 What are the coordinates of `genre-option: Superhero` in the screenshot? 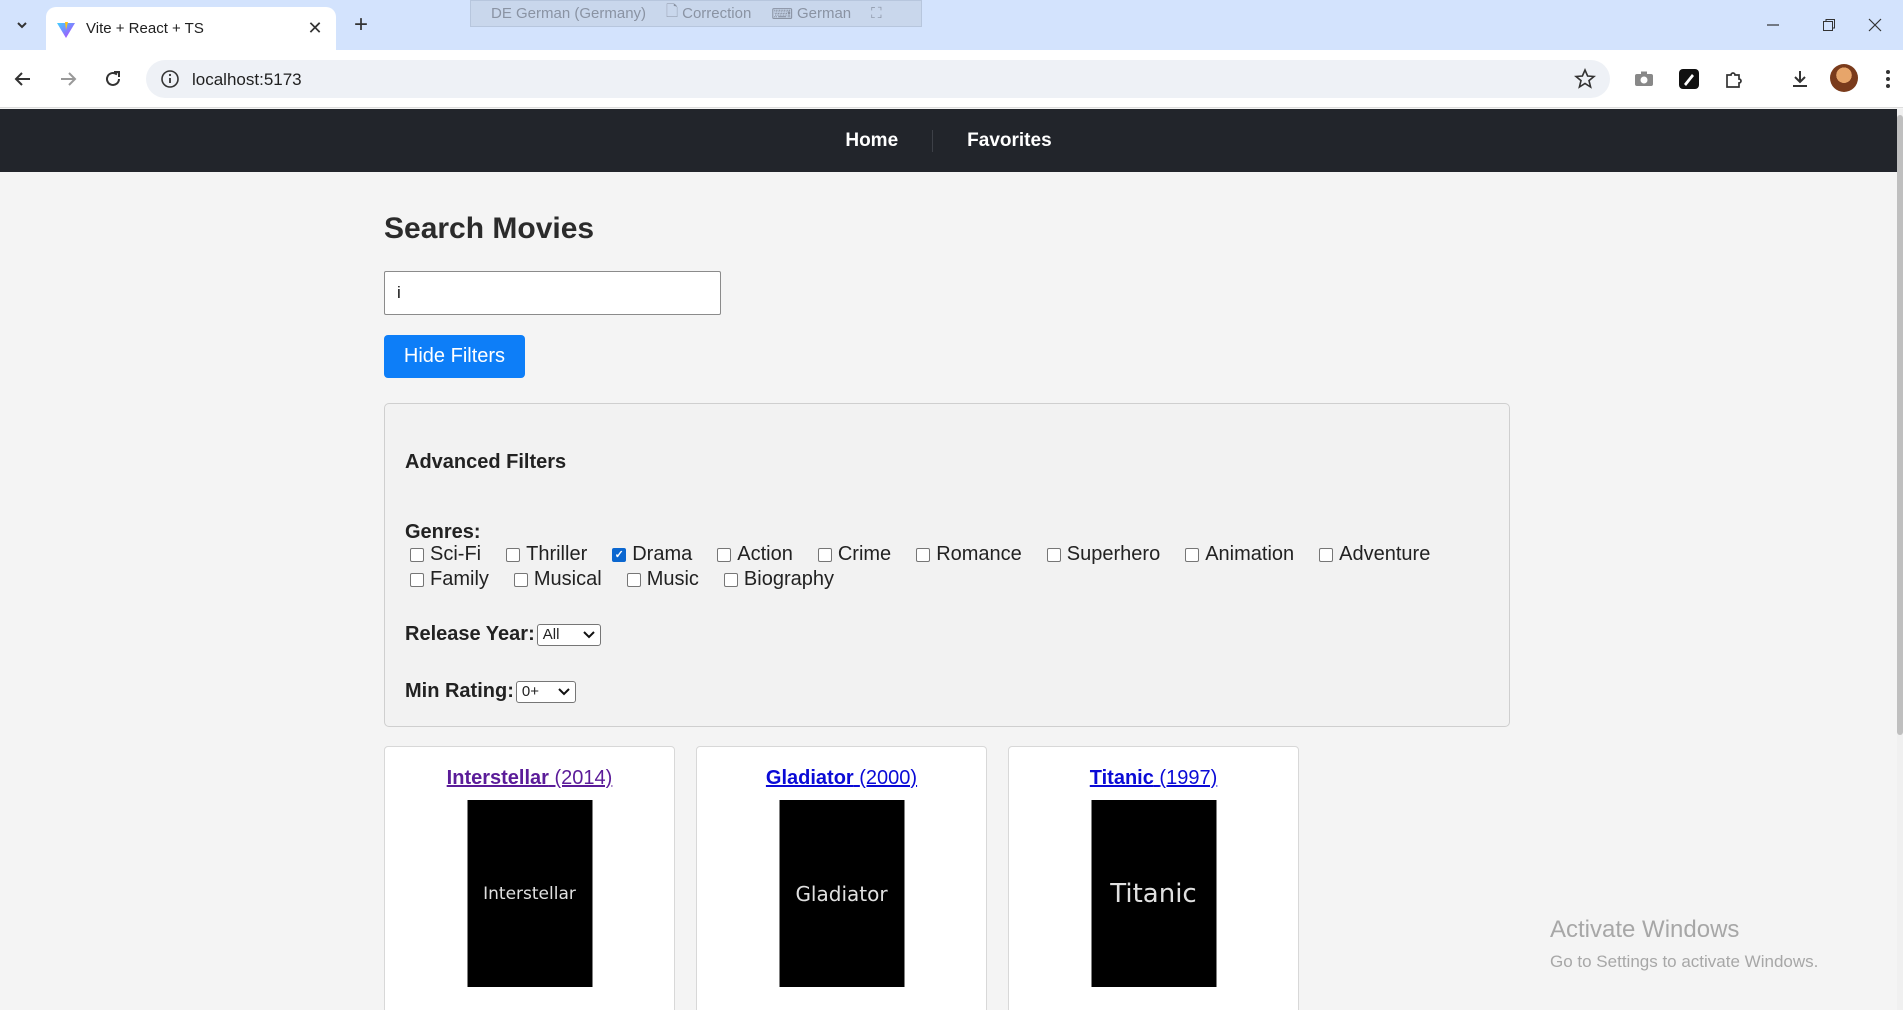 It's located at (1101, 554).